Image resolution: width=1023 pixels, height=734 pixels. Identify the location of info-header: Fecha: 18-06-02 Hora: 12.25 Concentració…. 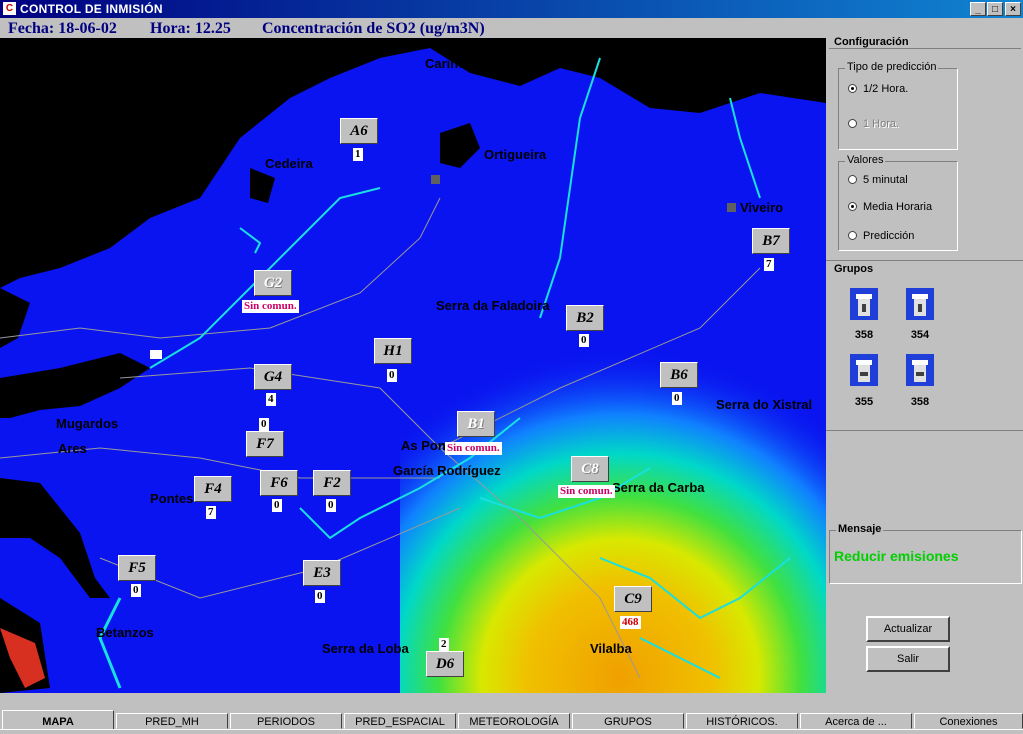
(511, 28).